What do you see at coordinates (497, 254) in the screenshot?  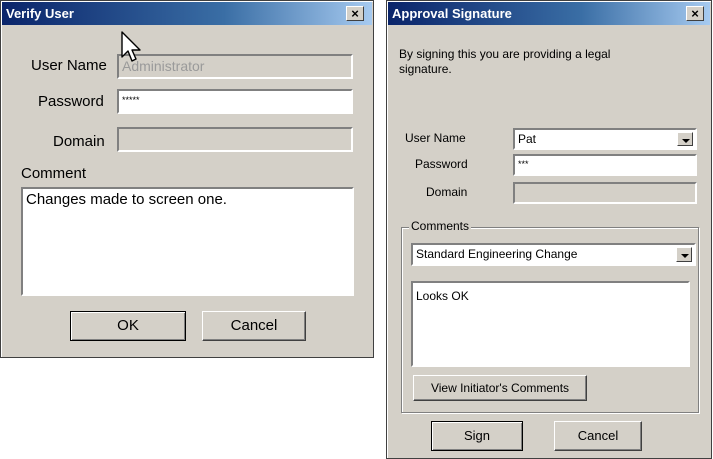 I see `comment-type-value: Standard Engineering Change` at bounding box center [497, 254].